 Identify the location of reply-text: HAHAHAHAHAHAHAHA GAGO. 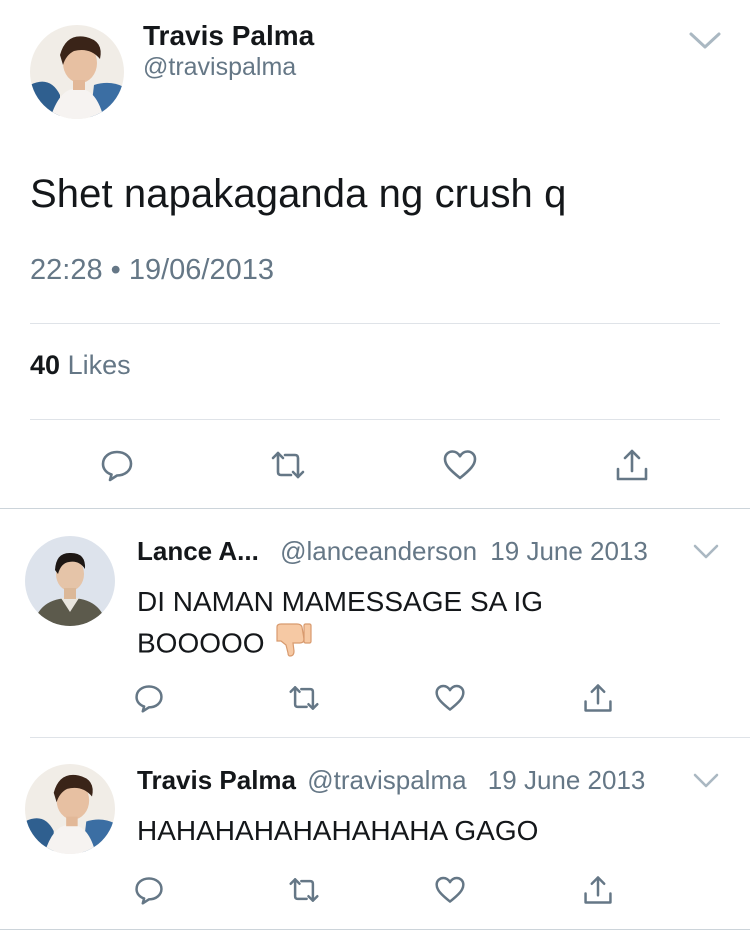
(397, 831).